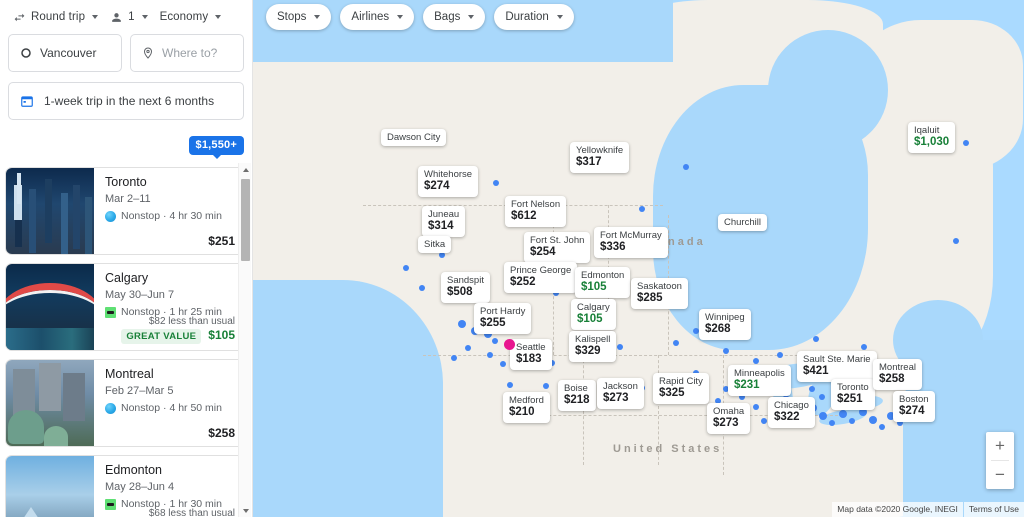  I want to click on map-price-pin: Port Hardy $255, so click(503, 318).